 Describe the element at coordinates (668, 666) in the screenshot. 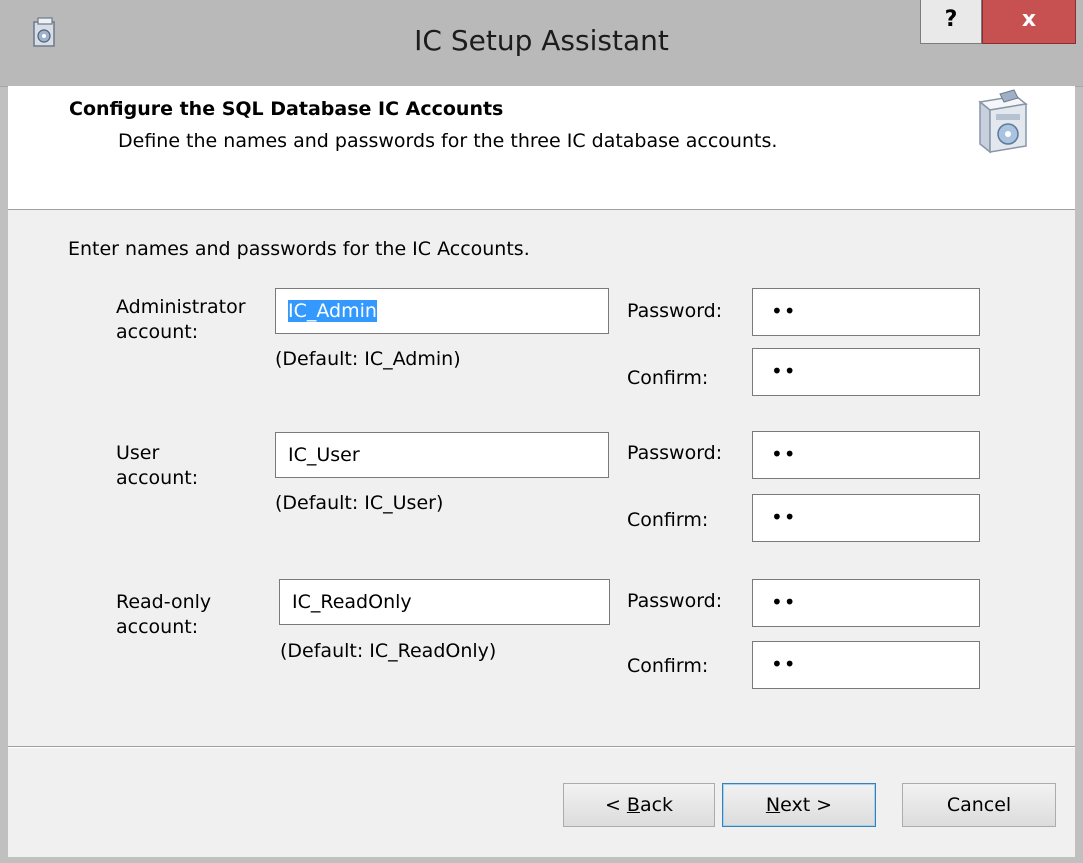

I see `readonly-confirm-label: Confirm:` at that location.